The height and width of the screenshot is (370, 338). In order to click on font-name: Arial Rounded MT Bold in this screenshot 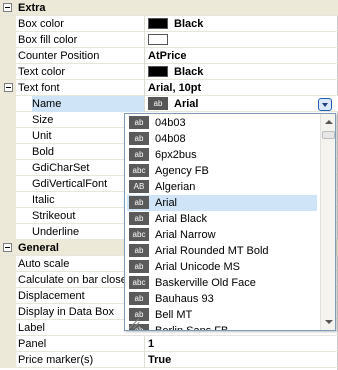, I will do `click(212, 251)`.